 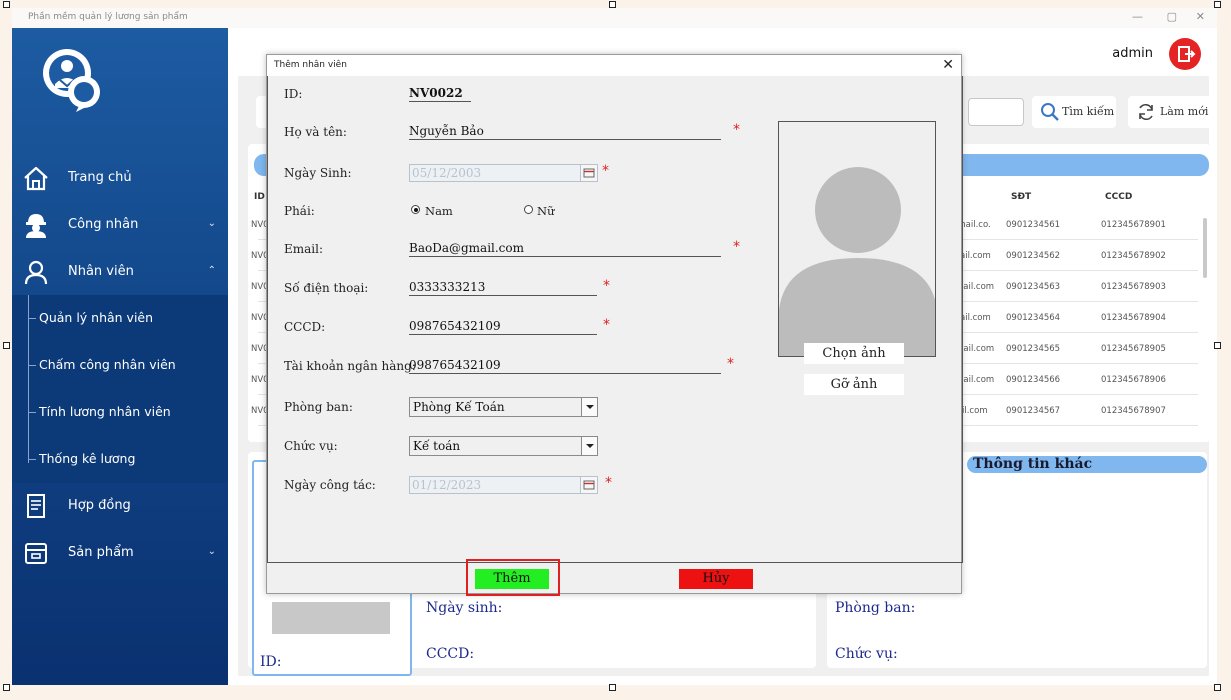 I want to click on window-title: Phần mềm quản lý lương sản phẩm, so click(x=108, y=17).